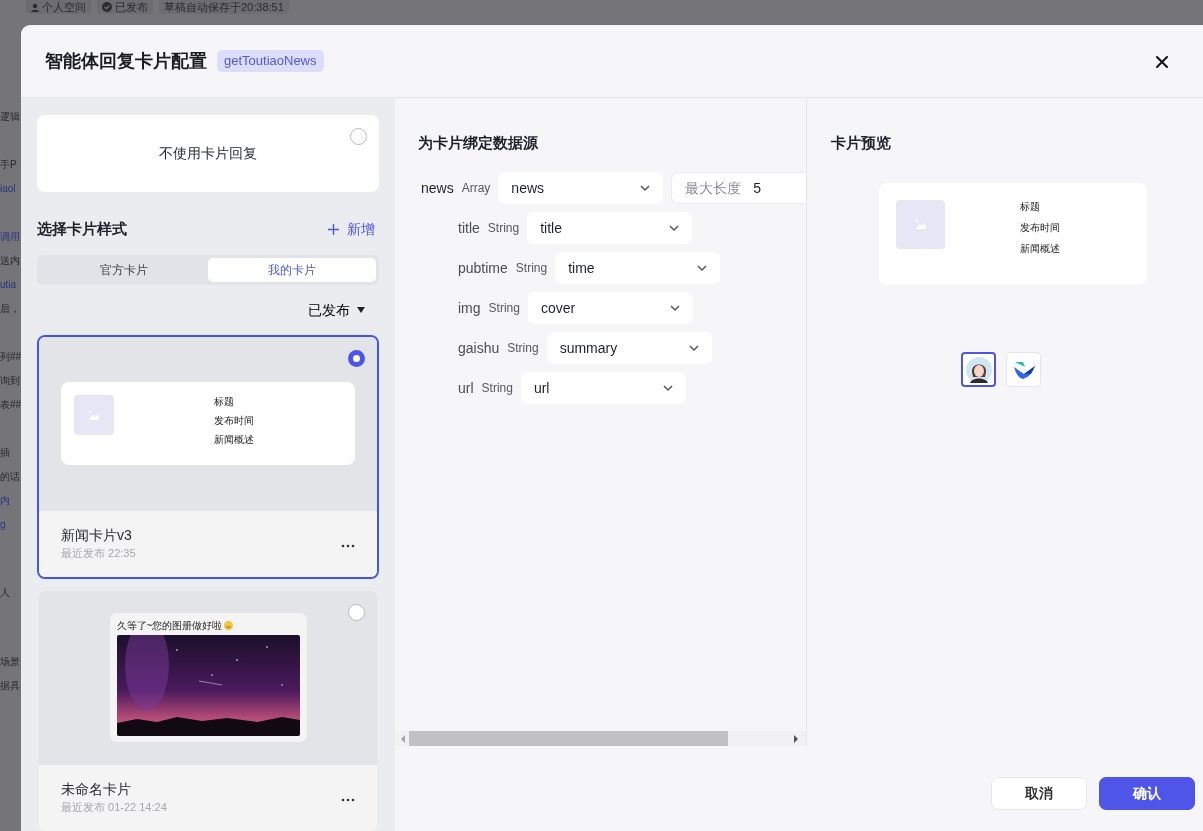  I want to click on section-title: 选择卡片样式, so click(82, 229).